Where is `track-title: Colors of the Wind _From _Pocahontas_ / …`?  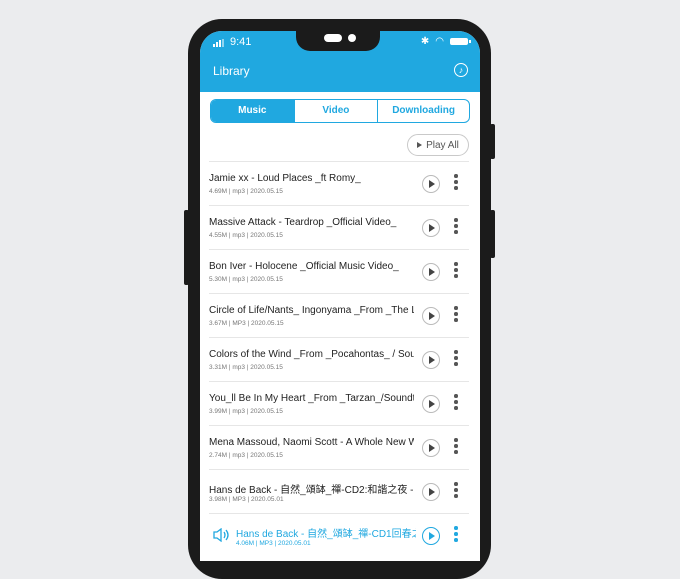
track-title: Colors of the Wind _From _Pocahontas_ / … is located at coordinates (311, 354).